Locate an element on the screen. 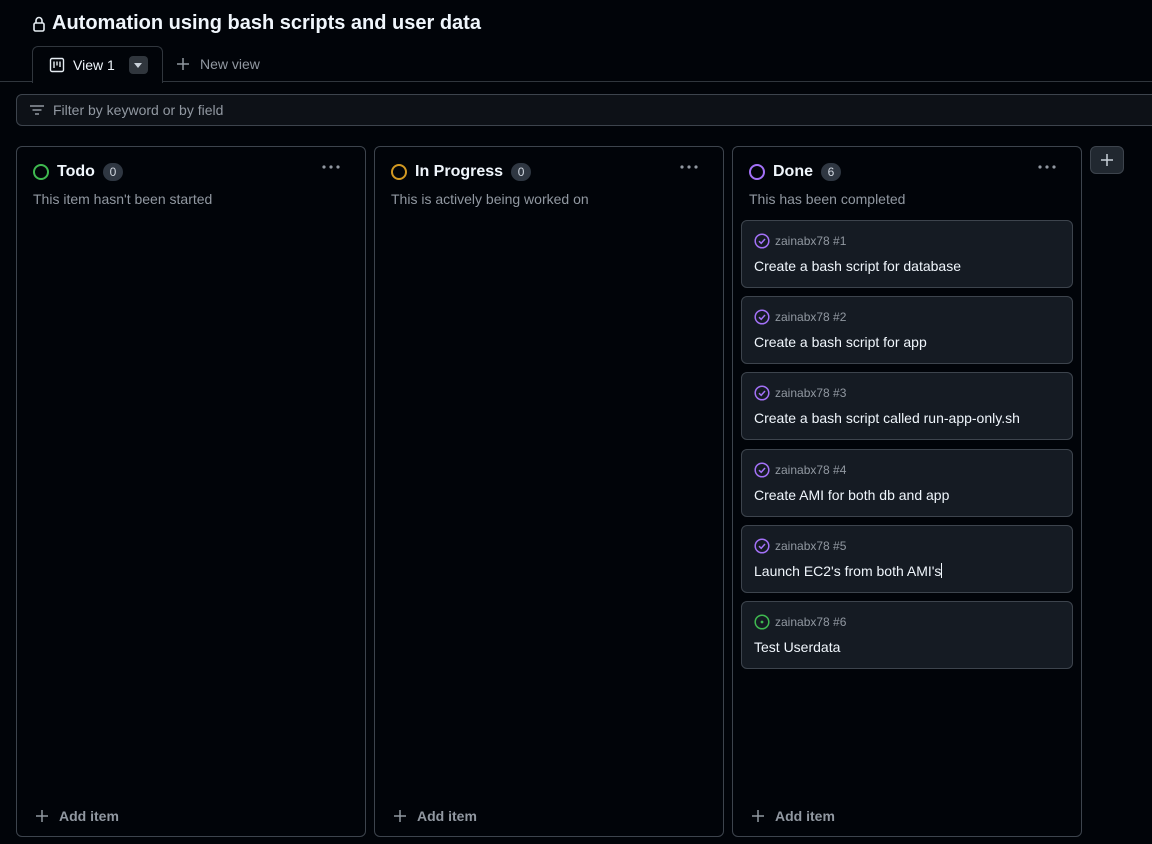 The height and width of the screenshot is (844, 1152). card-meta: zainabx78 #6 is located at coordinates (800, 622).